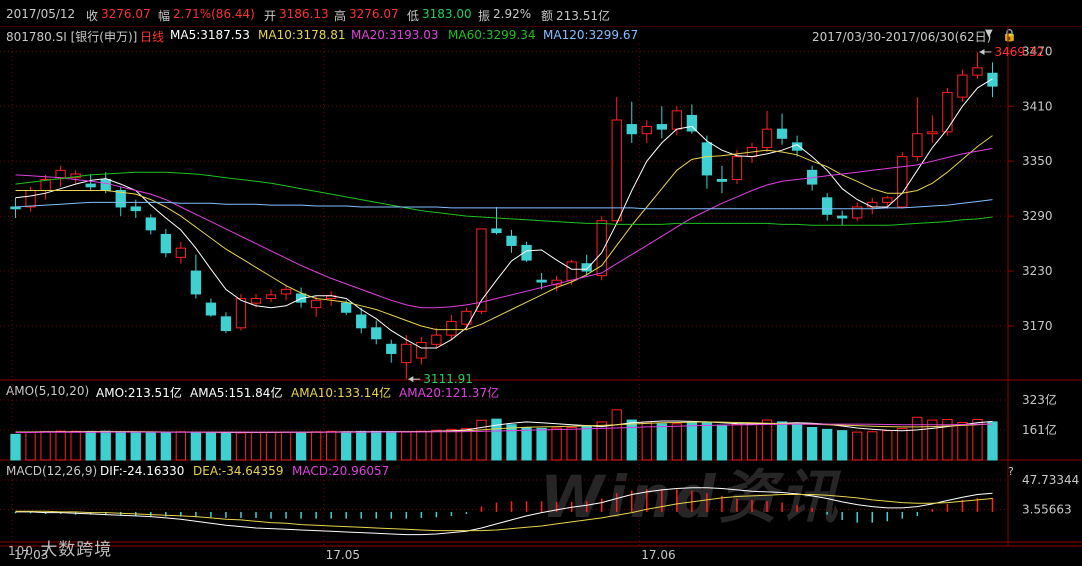 Image resolution: width=1082 pixels, height=566 pixels. I want to click on brand-logo: 100 大数跨境, so click(60, 547).